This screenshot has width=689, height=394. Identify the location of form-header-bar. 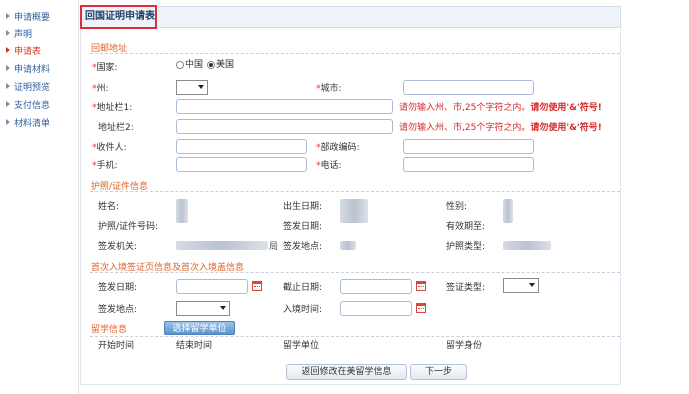
(350, 17).